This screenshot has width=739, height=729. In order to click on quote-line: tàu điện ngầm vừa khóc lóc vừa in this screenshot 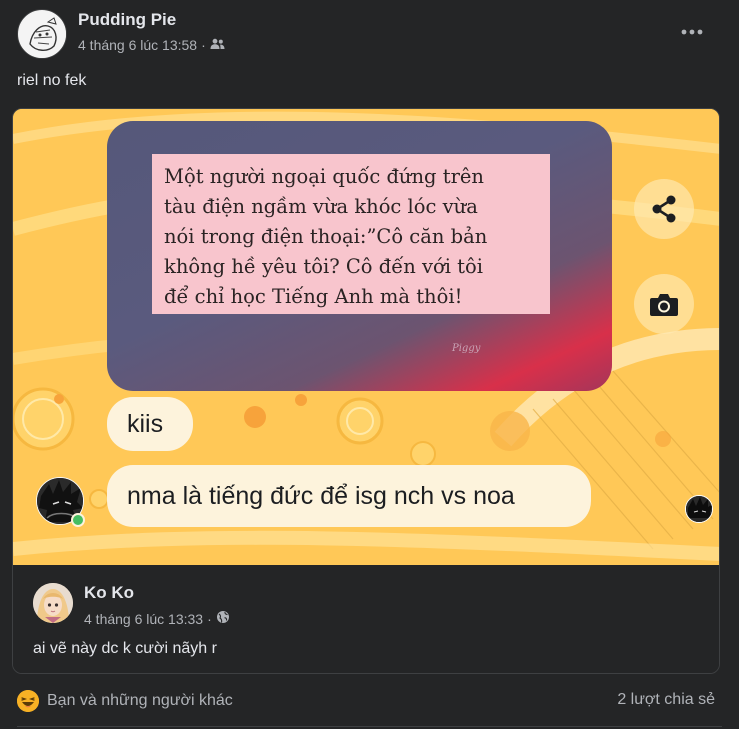, I will do `click(321, 206)`.